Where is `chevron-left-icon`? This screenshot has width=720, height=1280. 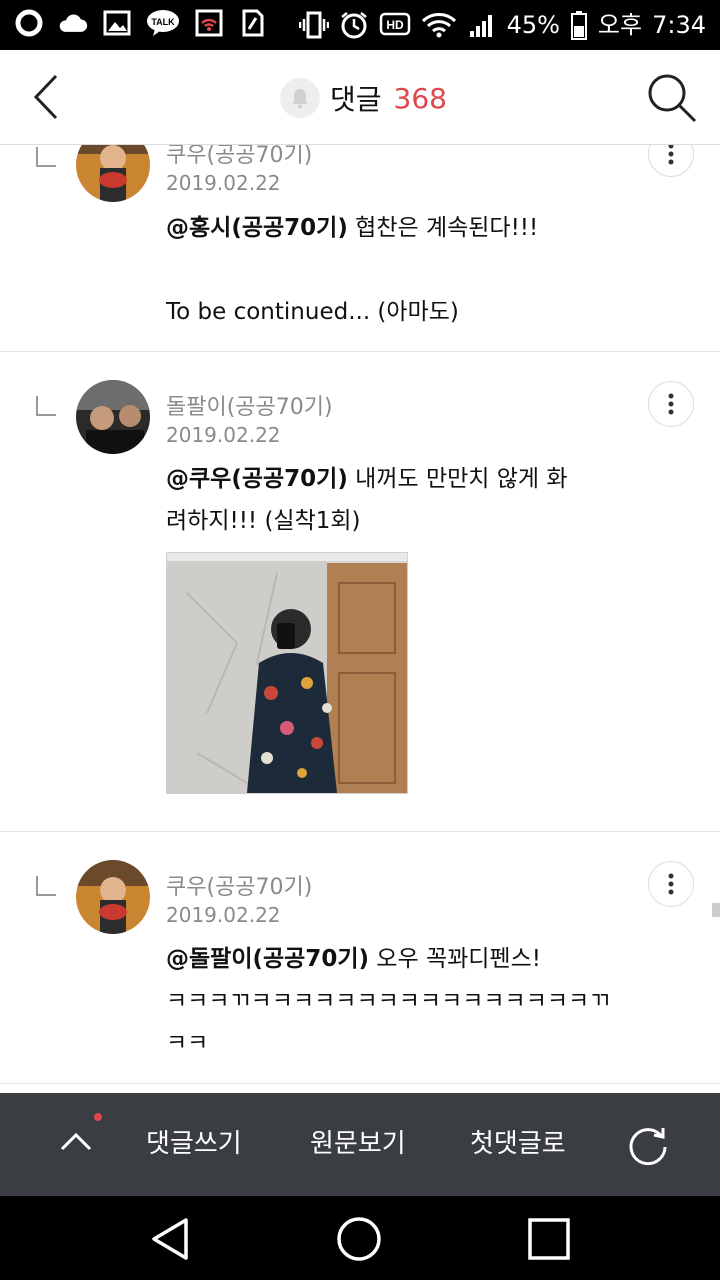
chevron-left-icon is located at coordinates (45, 97).